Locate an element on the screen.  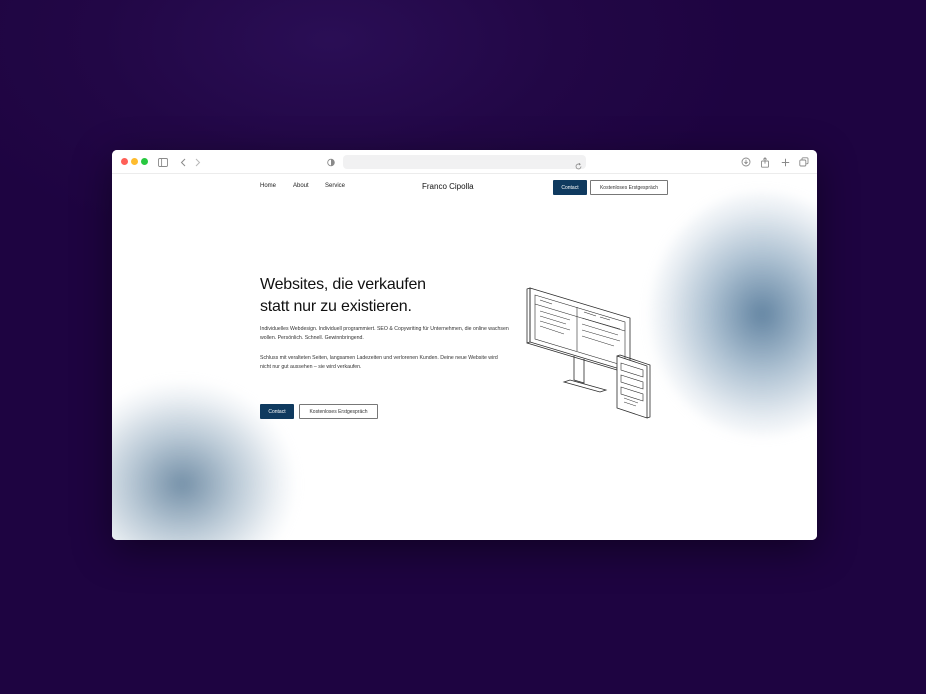
share-icon is located at coordinates (765, 162).